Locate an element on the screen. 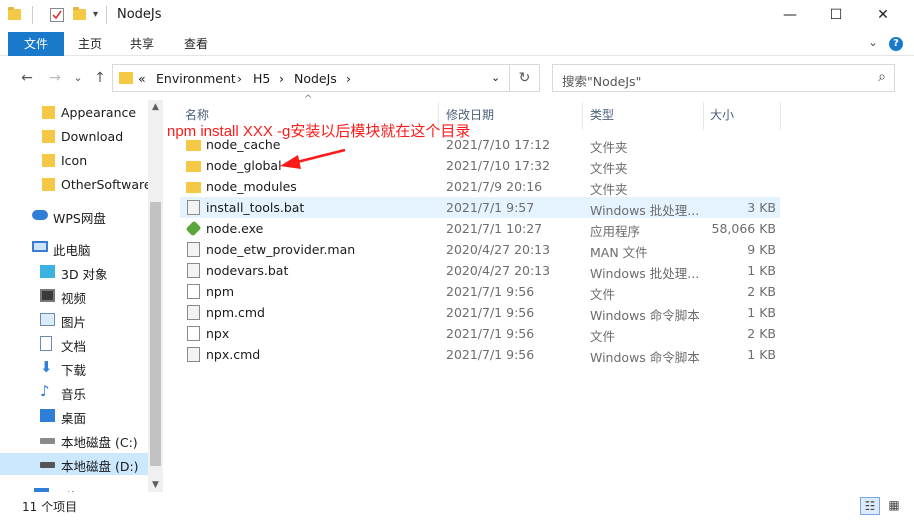  sidebar-item-wps-cloud: WPS网盘 is located at coordinates (74, 216).